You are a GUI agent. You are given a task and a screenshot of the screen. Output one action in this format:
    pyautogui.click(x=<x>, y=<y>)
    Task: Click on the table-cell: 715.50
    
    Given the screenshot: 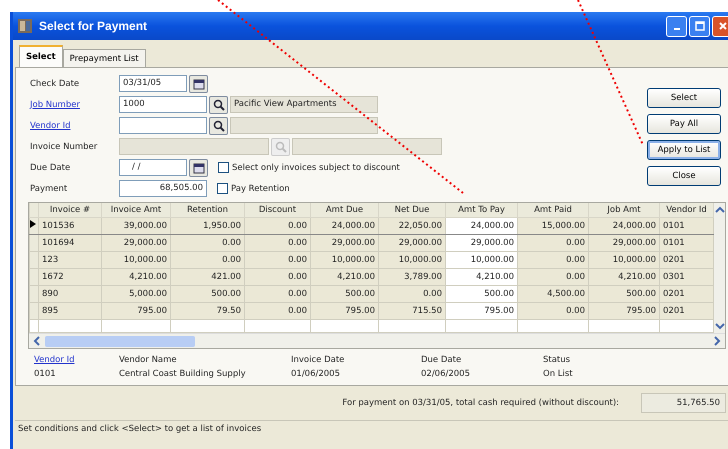 What is the action you would take?
    pyautogui.click(x=412, y=311)
    